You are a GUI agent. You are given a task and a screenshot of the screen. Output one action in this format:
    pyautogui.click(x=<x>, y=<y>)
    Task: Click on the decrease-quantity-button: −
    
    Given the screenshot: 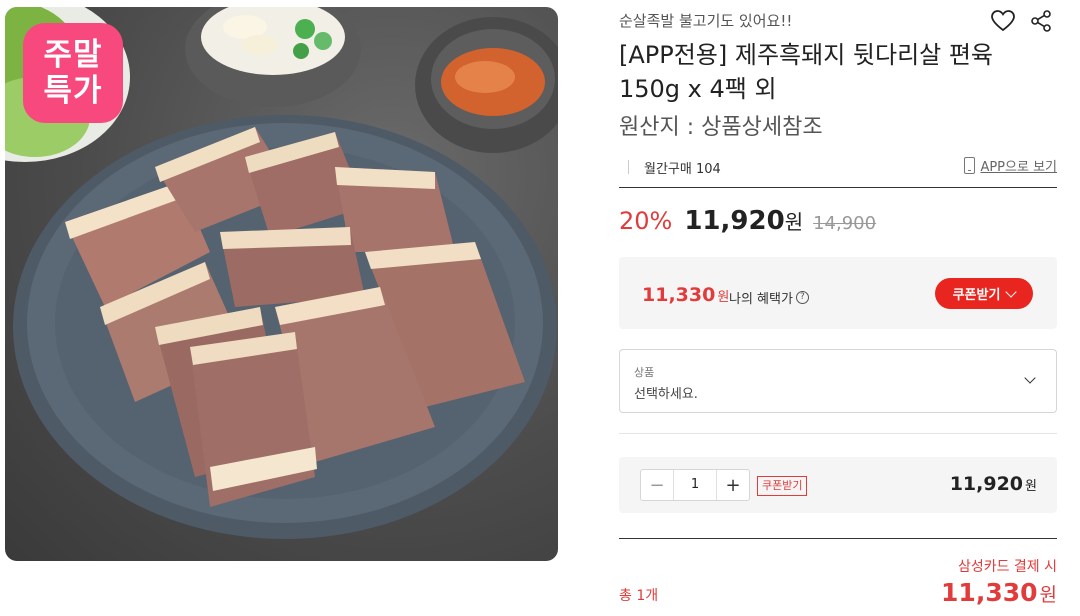 What is the action you would take?
    pyautogui.click(x=657, y=485)
    